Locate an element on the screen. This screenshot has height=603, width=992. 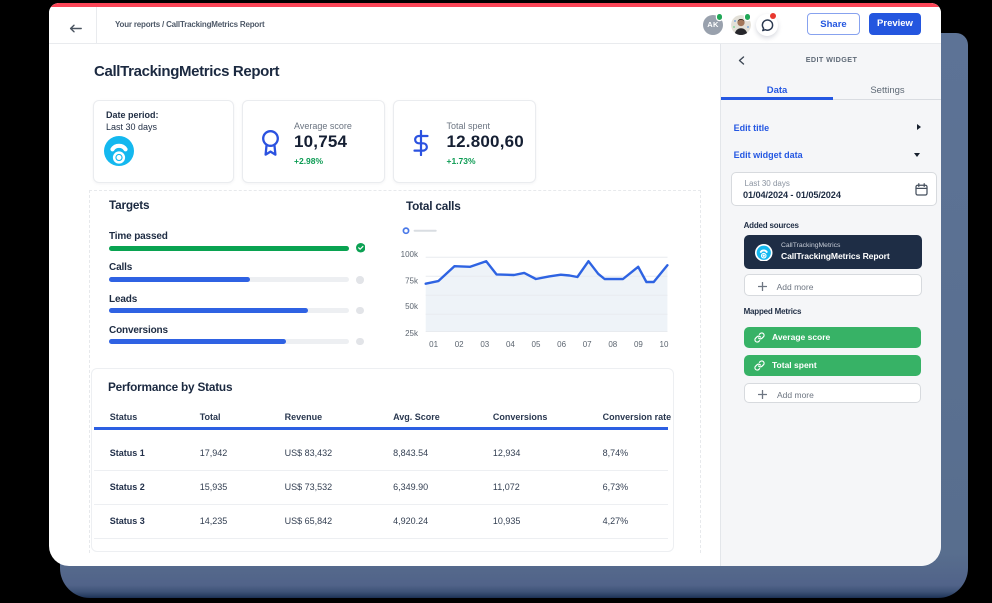
svg-text: 75k is located at coordinates (412, 281).